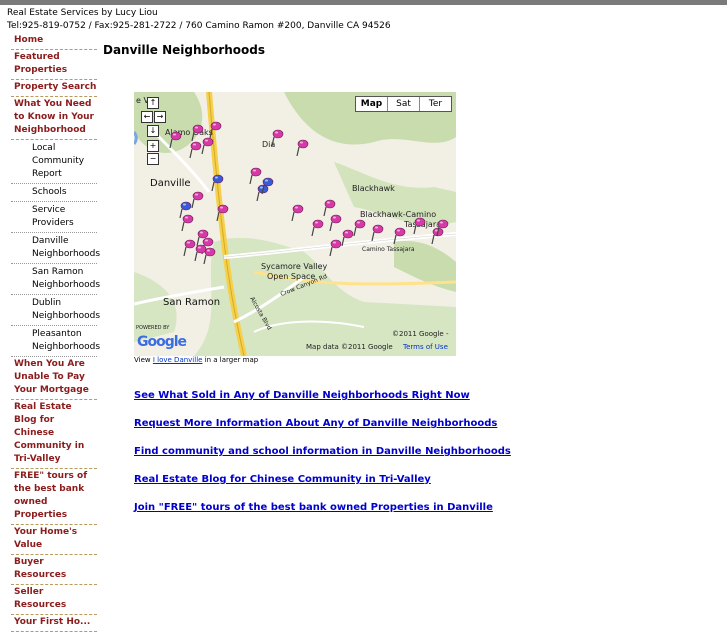  What do you see at coordinates (142, 360) in the screenshot?
I see `map-caption-prefix: View` at bounding box center [142, 360].